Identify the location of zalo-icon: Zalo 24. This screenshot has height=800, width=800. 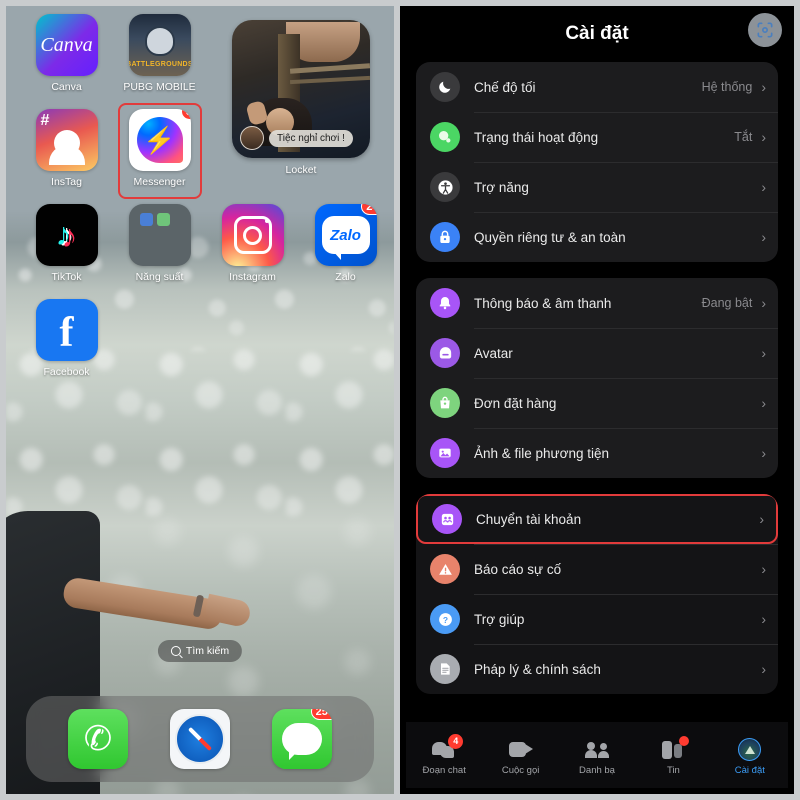
(345, 235).